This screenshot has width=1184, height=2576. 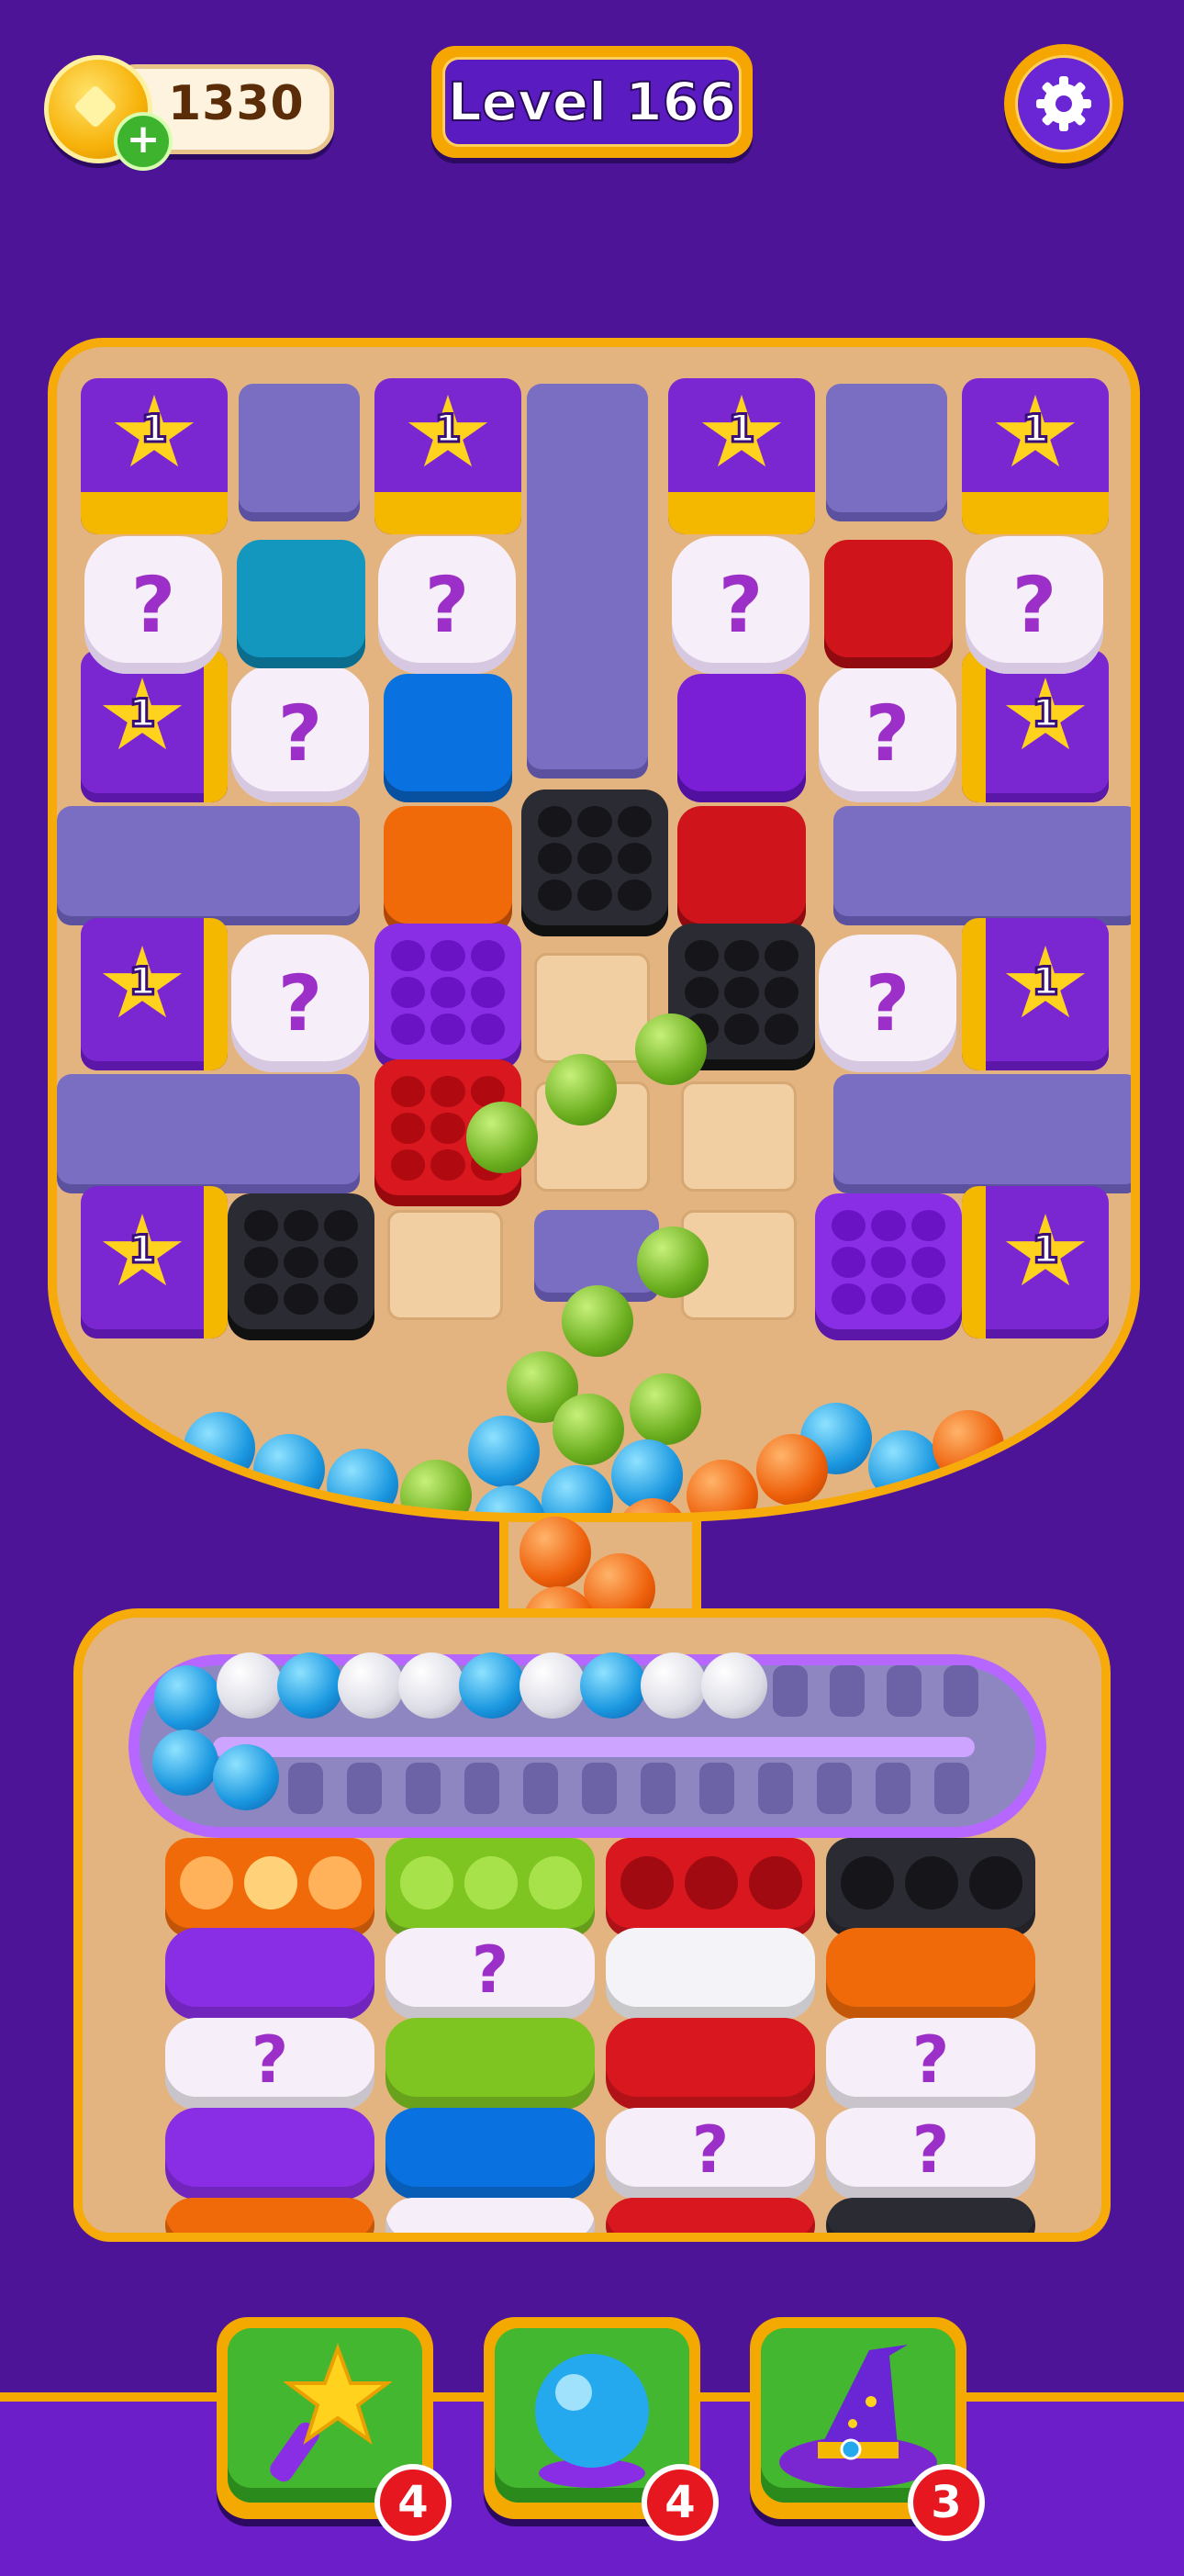 What do you see at coordinates (301, 604) in the screenshot?
I see `teal-crate` at bounding box center [301, 604].